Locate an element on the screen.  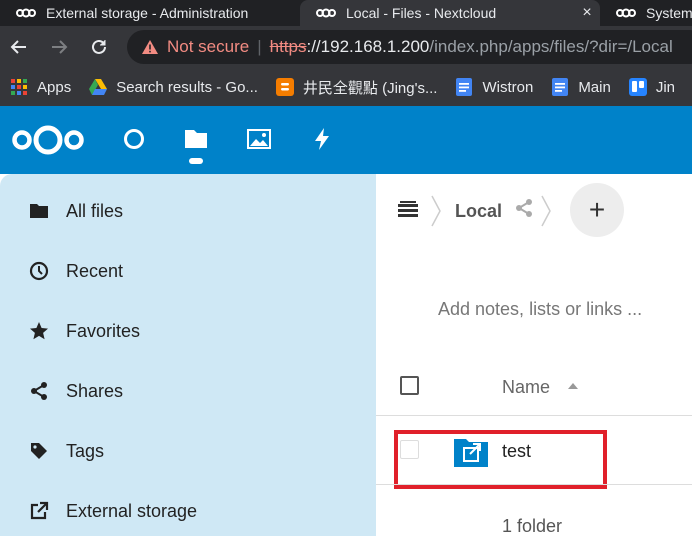
clock-icon is located at coordinates (39, 271).